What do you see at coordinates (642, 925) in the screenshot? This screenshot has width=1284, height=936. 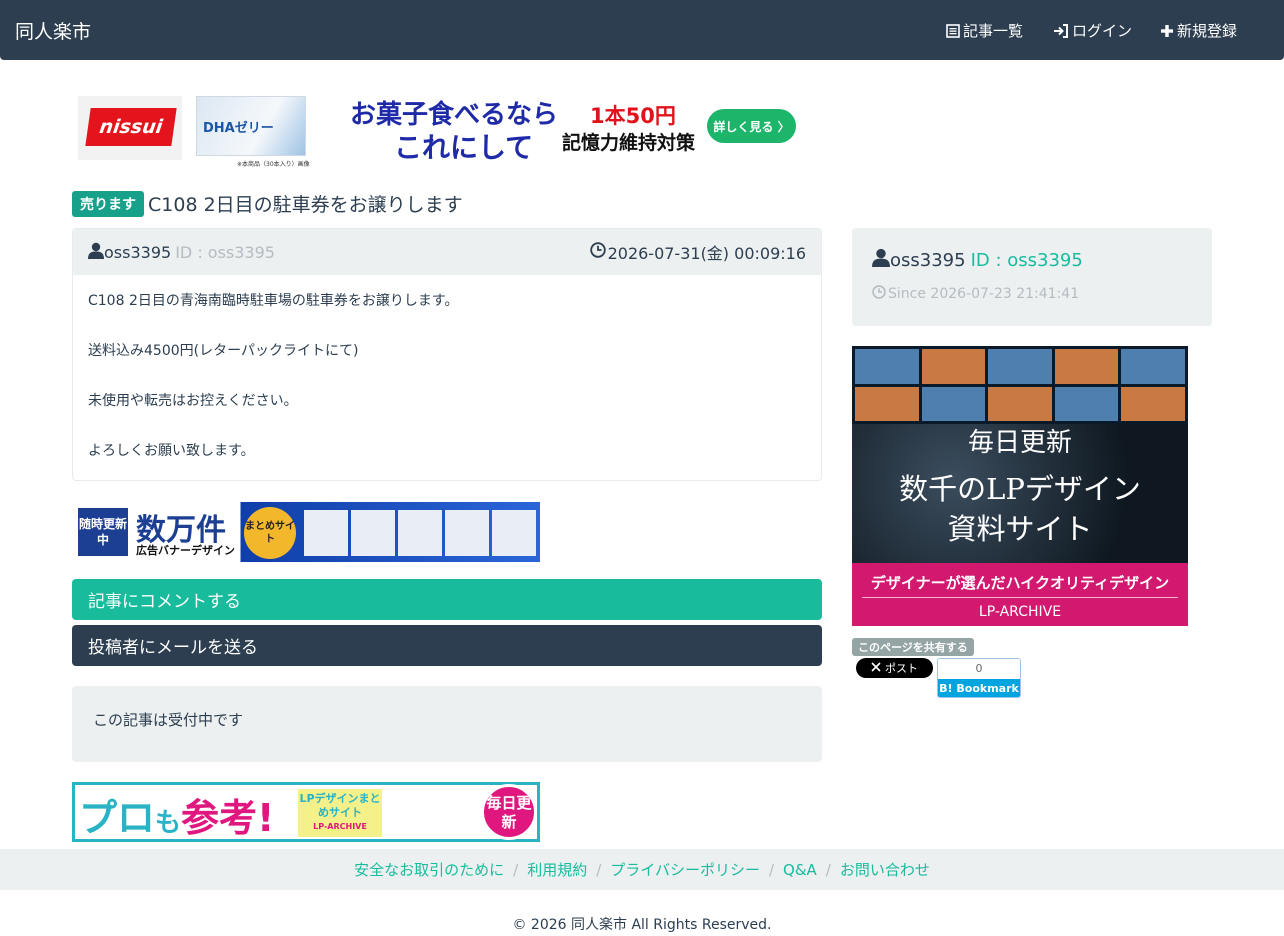 I see `copyright: © 2026 同人楽市 All Rights Reserved.` at bounding box center [642, 925].